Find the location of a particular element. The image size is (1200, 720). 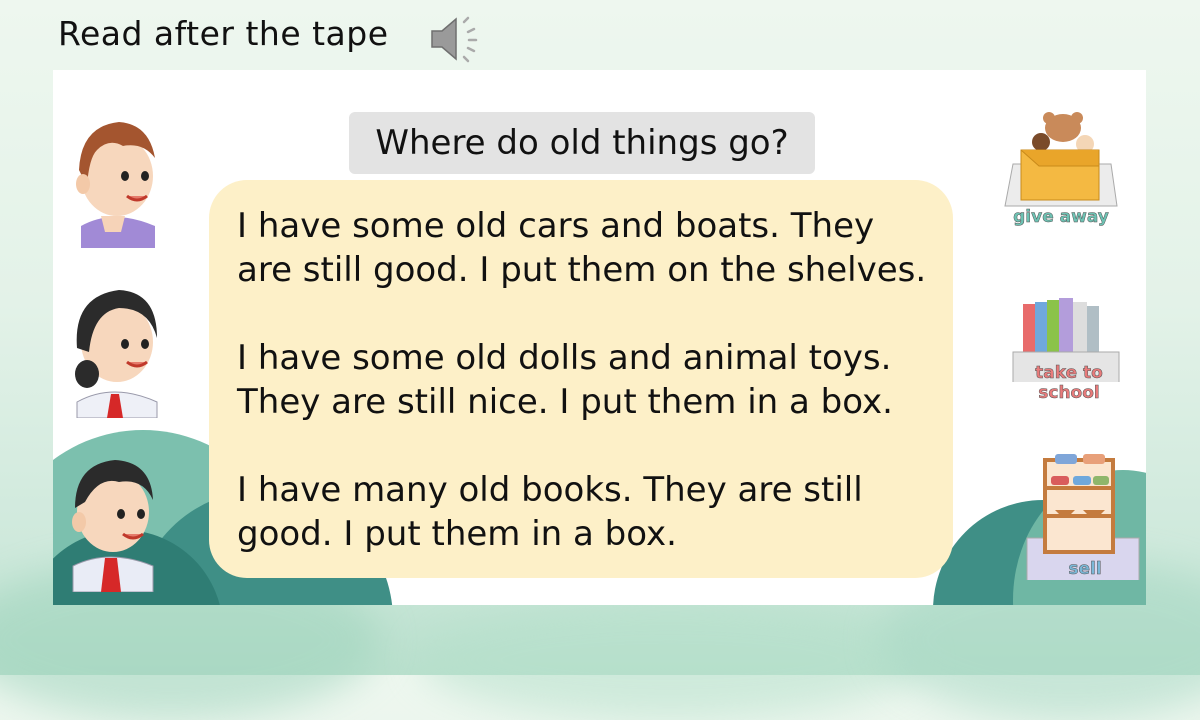

item-label: take to is located at coordinates (1069, 373).